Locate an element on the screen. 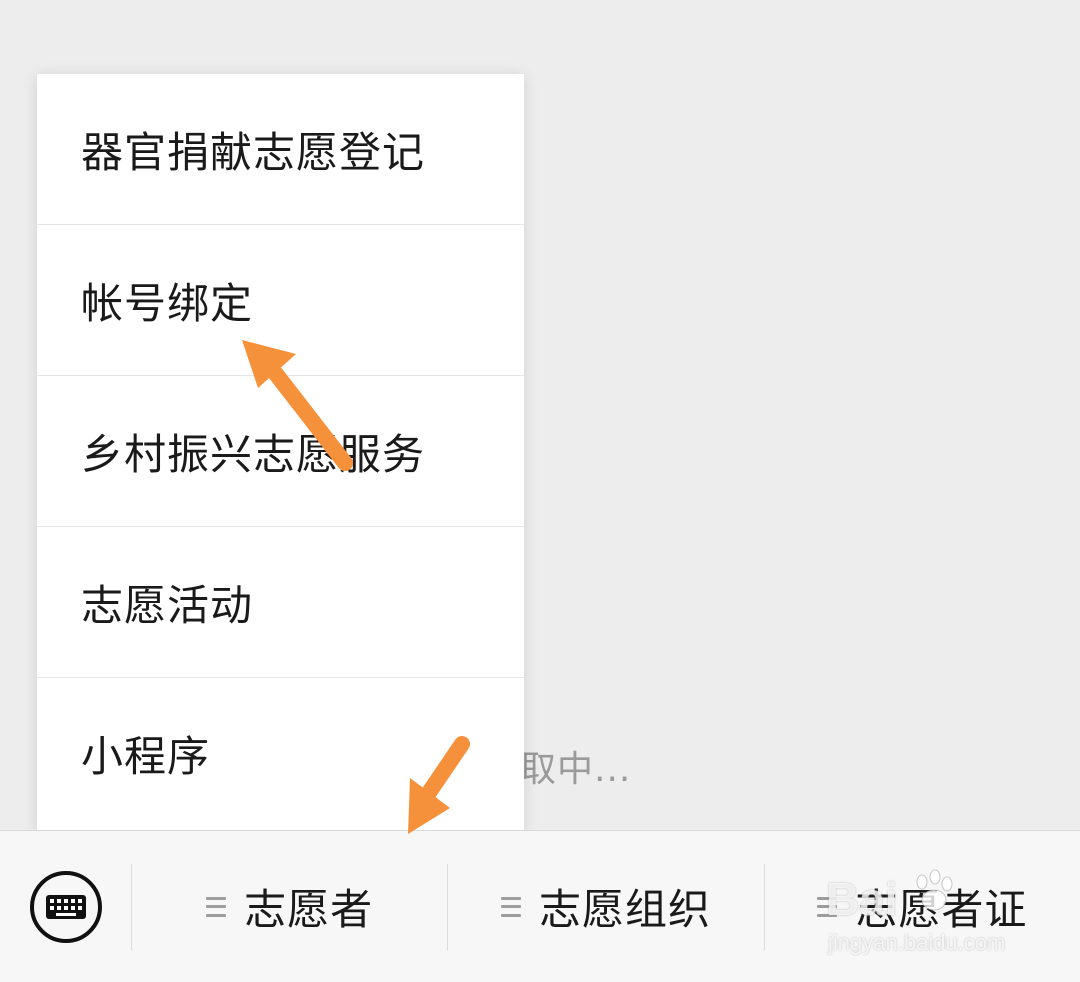  menu-item-volunteer-activity: 志愿活动 is located at coordinates (280, 602).